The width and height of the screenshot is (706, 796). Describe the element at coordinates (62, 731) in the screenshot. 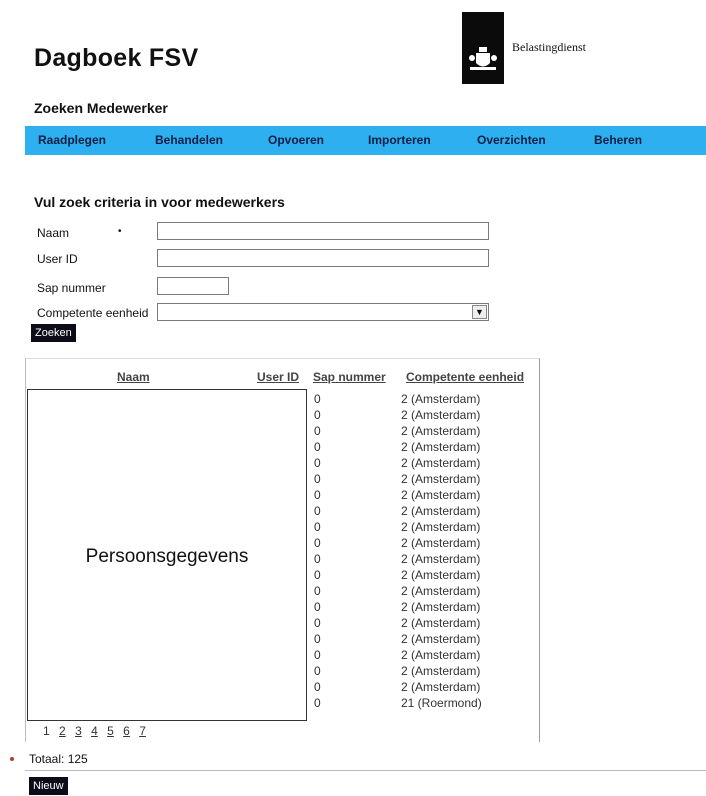

I see `page-link-2: 2` at that location.